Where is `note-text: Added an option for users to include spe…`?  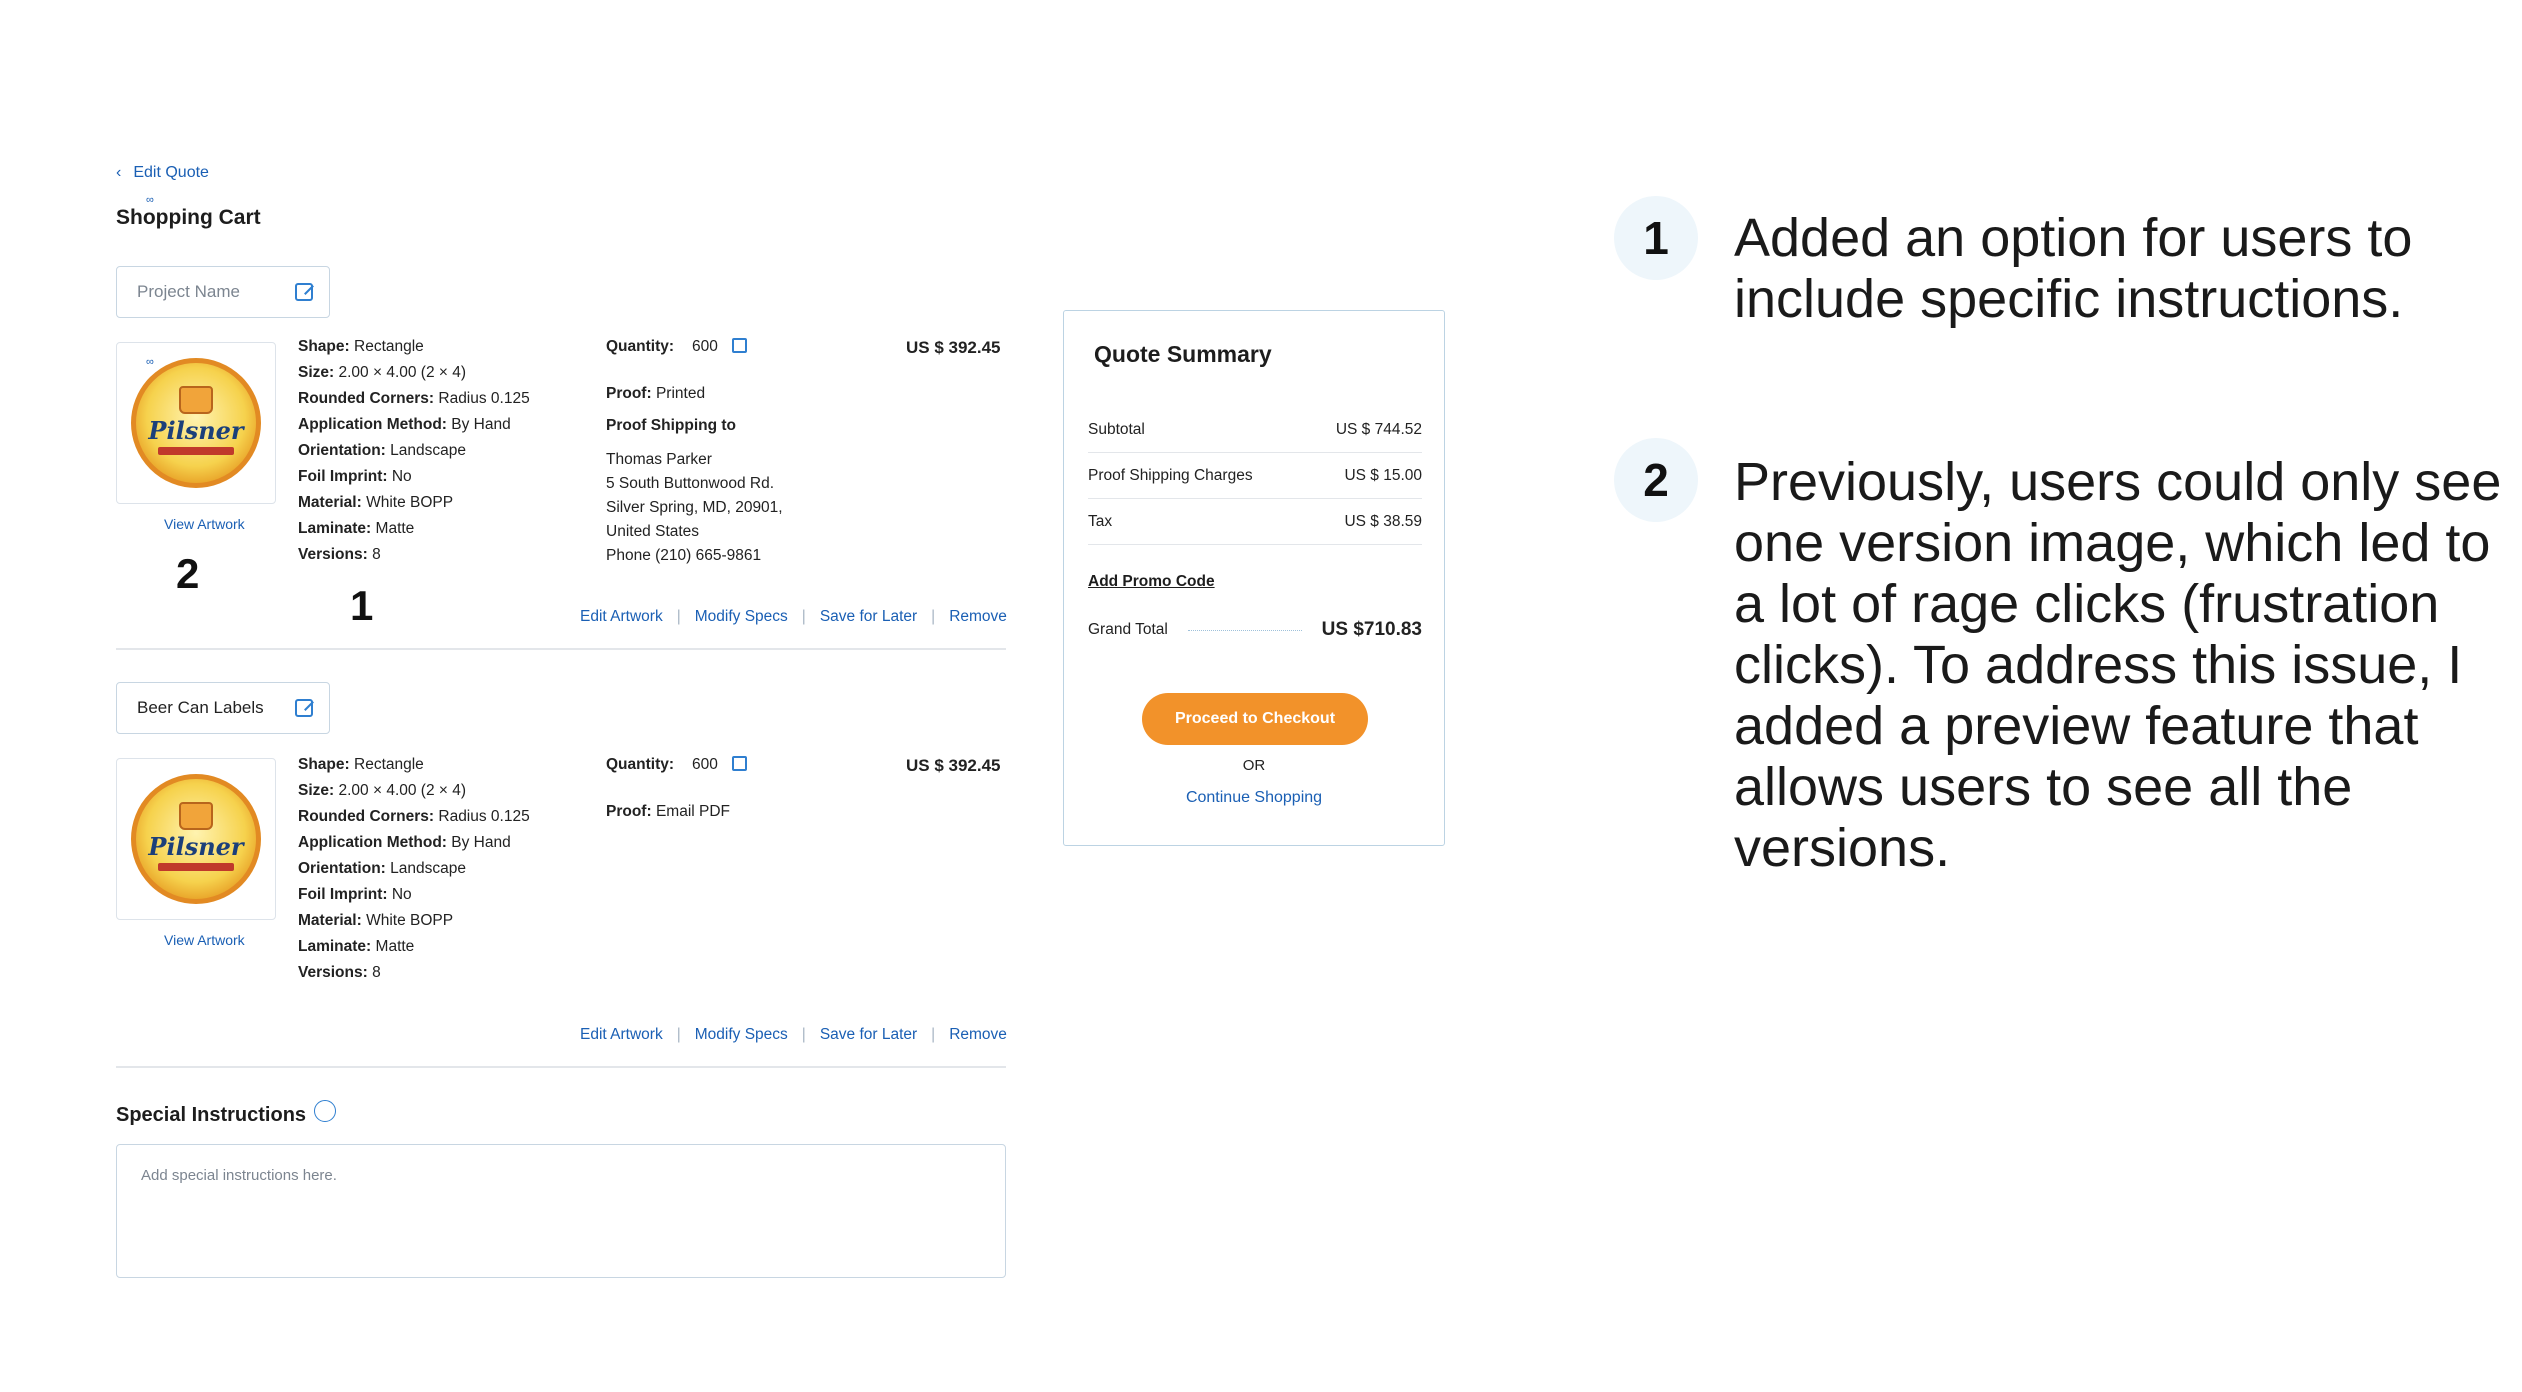
note-text: Added an option for users to include spe… is located at coordinates (2073, 268).